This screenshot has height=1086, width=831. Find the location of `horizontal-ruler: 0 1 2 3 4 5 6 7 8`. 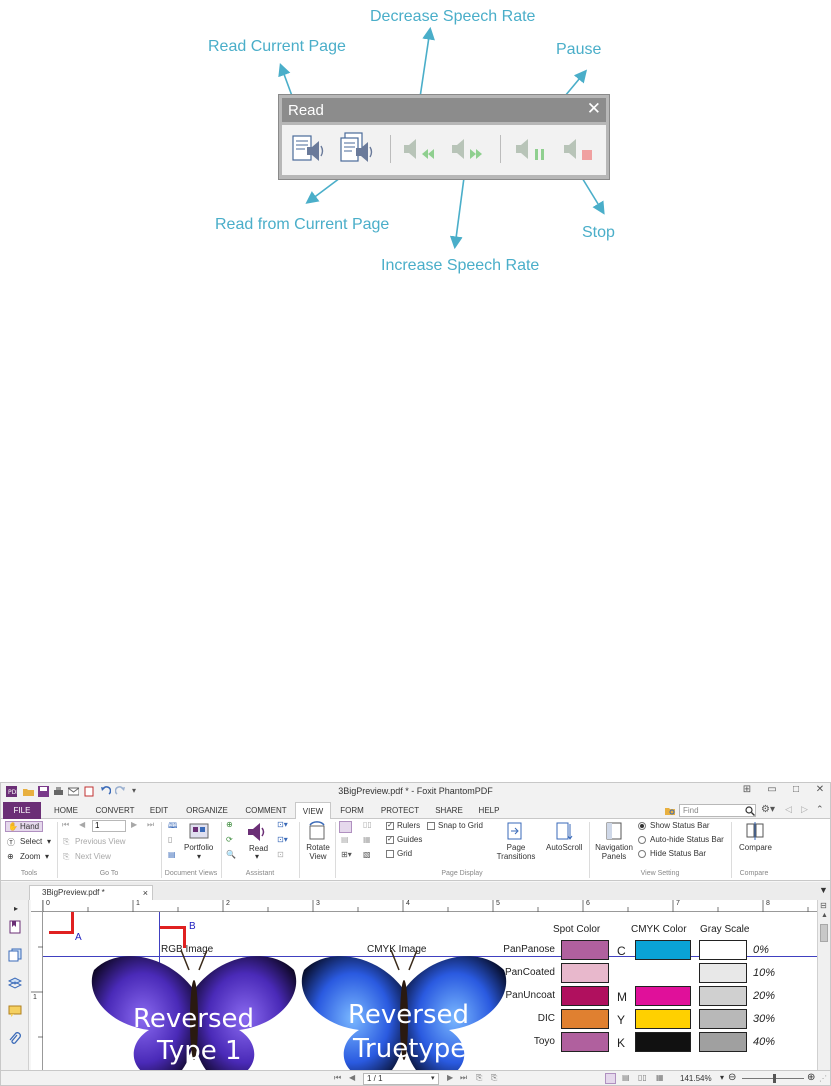

horizontal-ruler: 0 1 2 3 4 5 6 7 8 is located at coordinates (430, 906).